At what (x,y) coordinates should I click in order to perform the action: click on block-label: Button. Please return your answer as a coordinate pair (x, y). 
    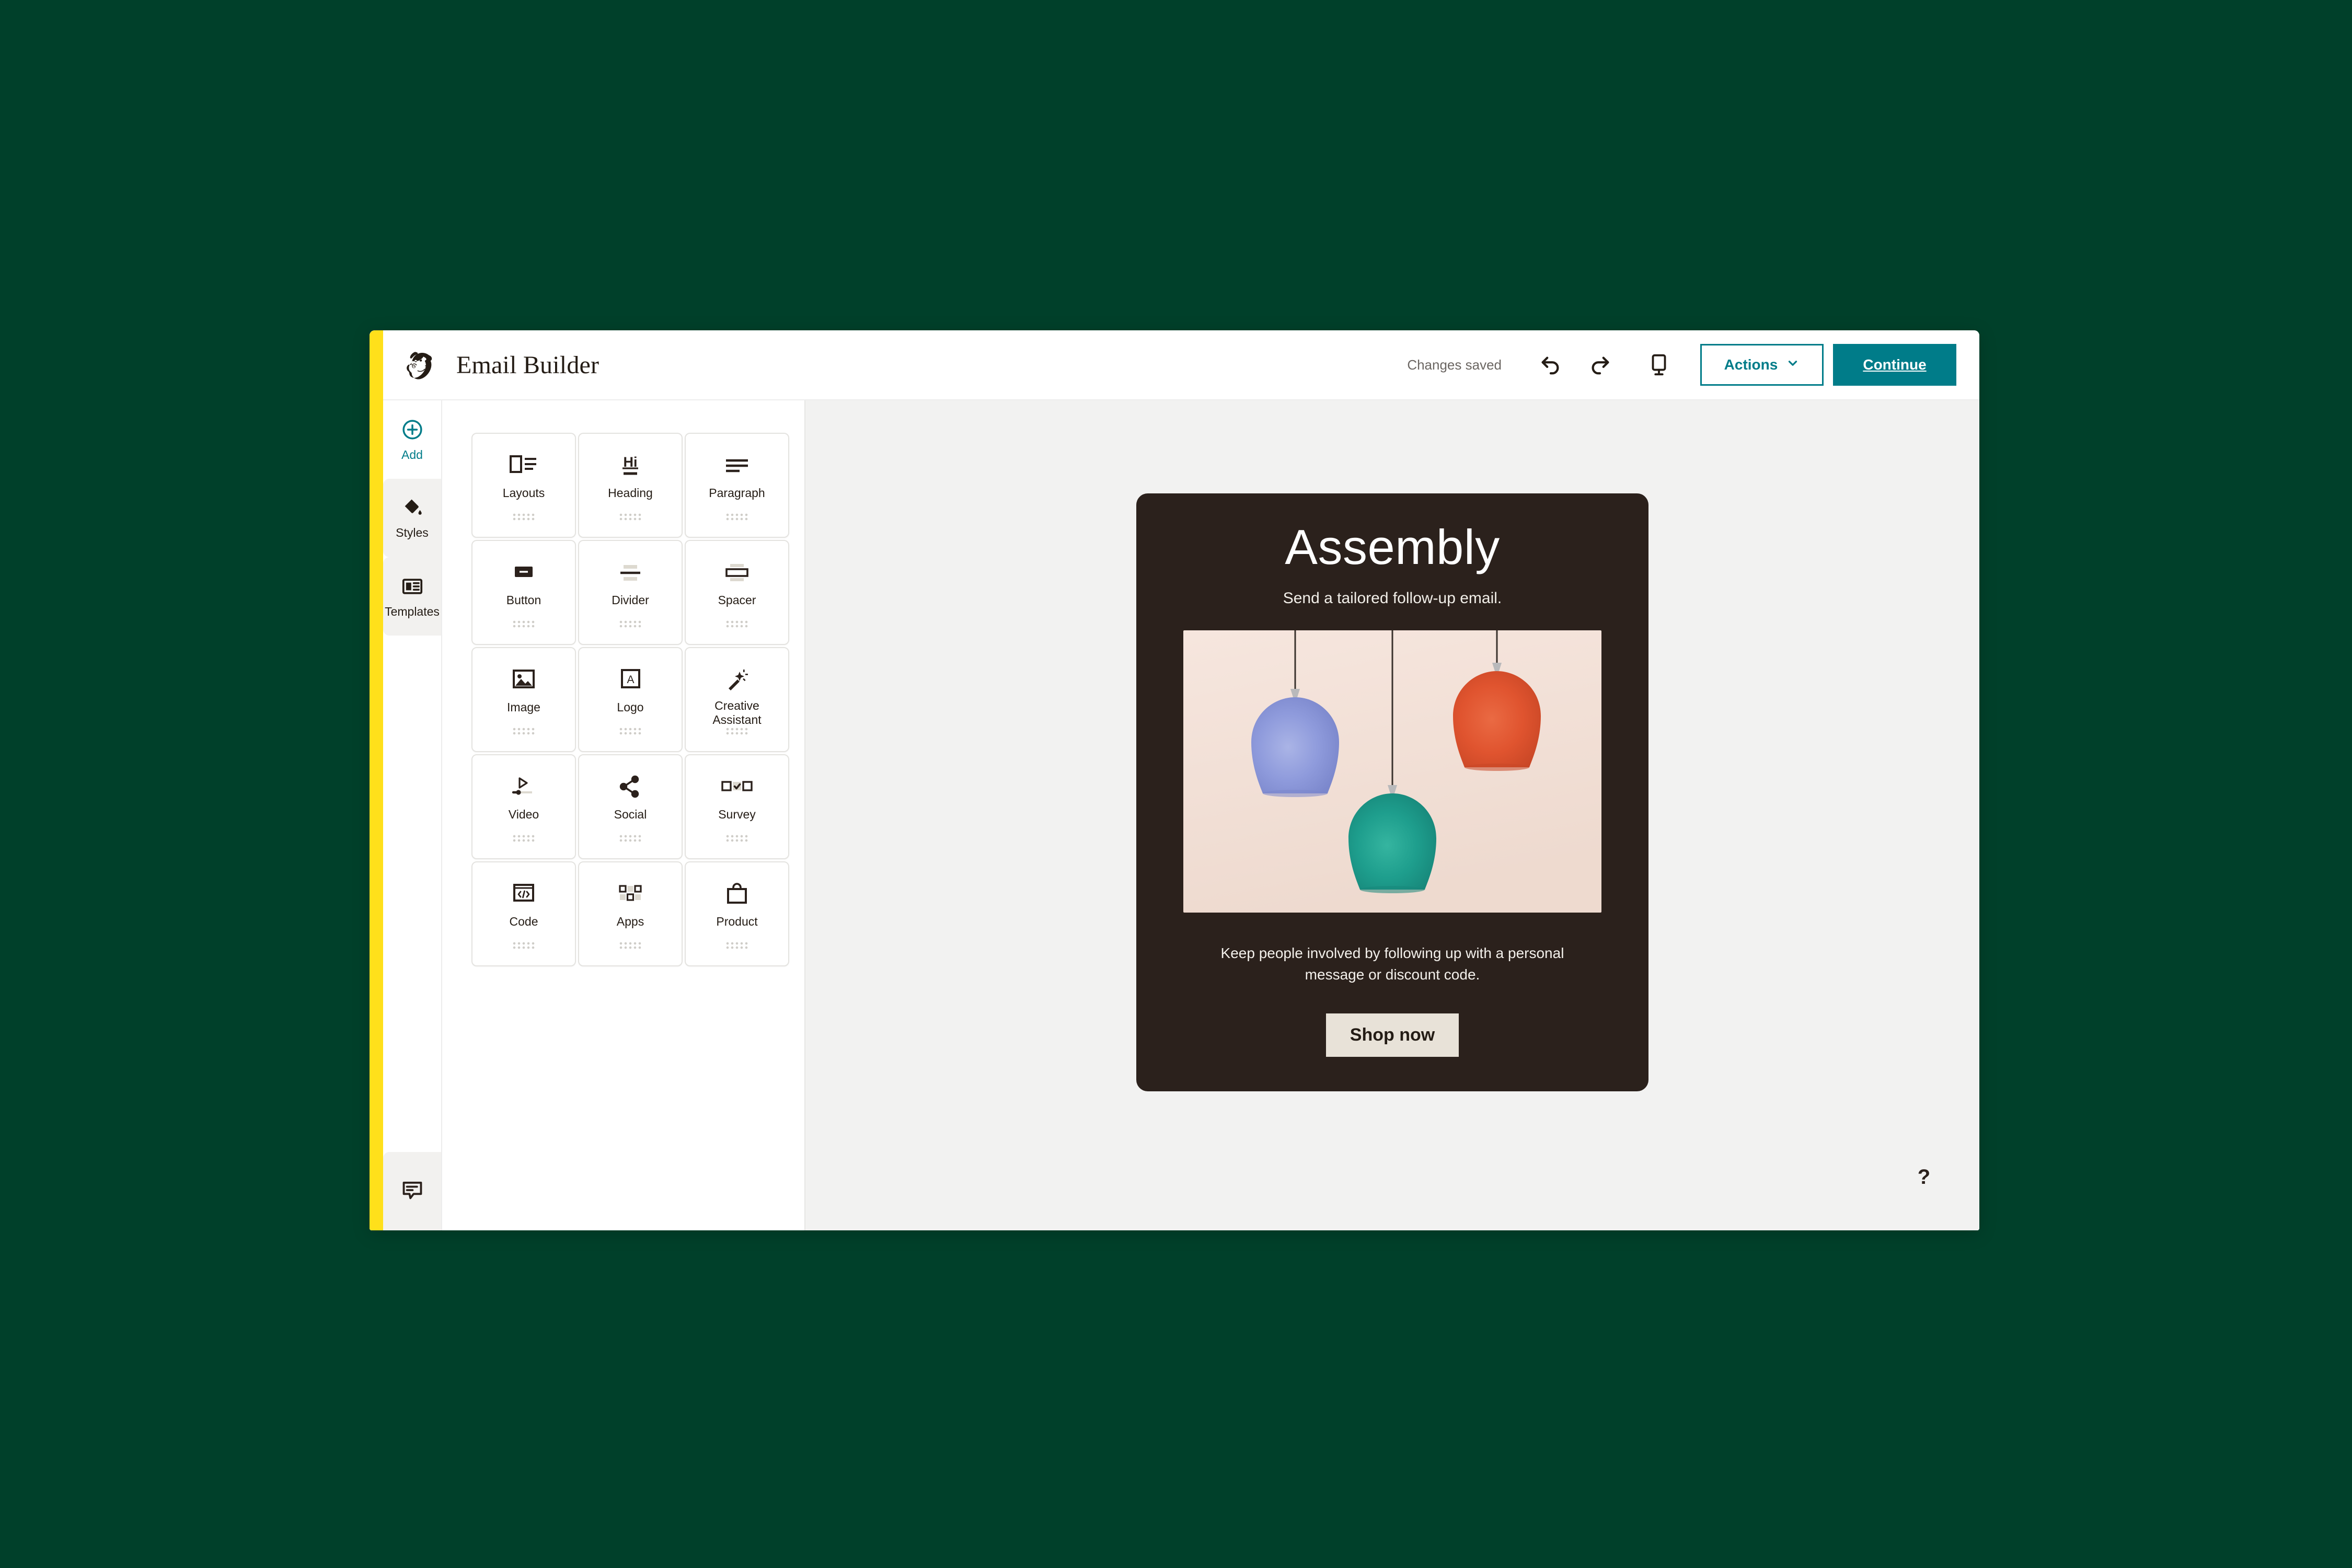
    Looking at the image, I should click on (523, 600).